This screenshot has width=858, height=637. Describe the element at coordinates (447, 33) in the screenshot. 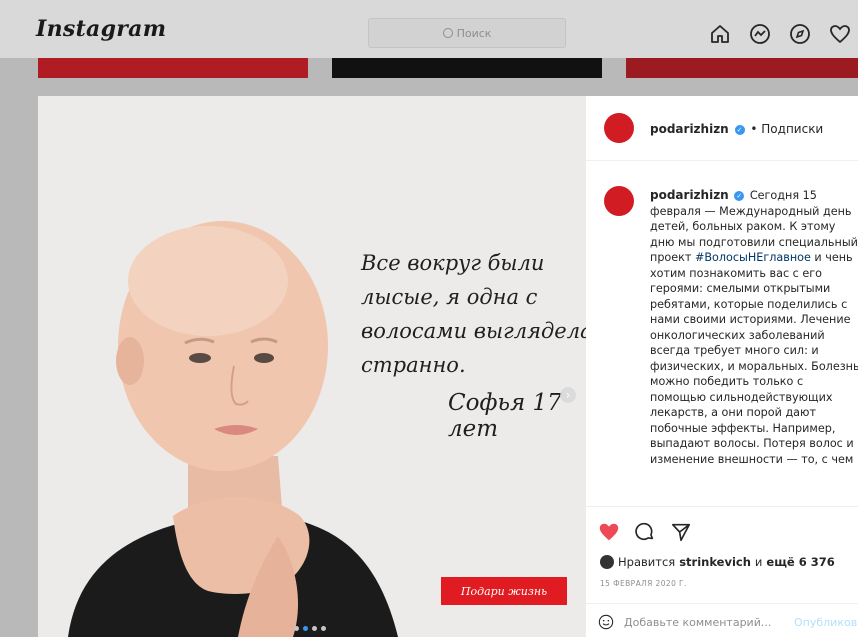

I see `search-icon` at that location.